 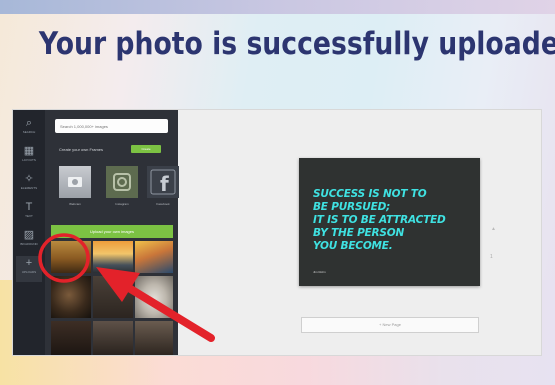 I want to click on annotation-overlay, so click(x=126, y=287).